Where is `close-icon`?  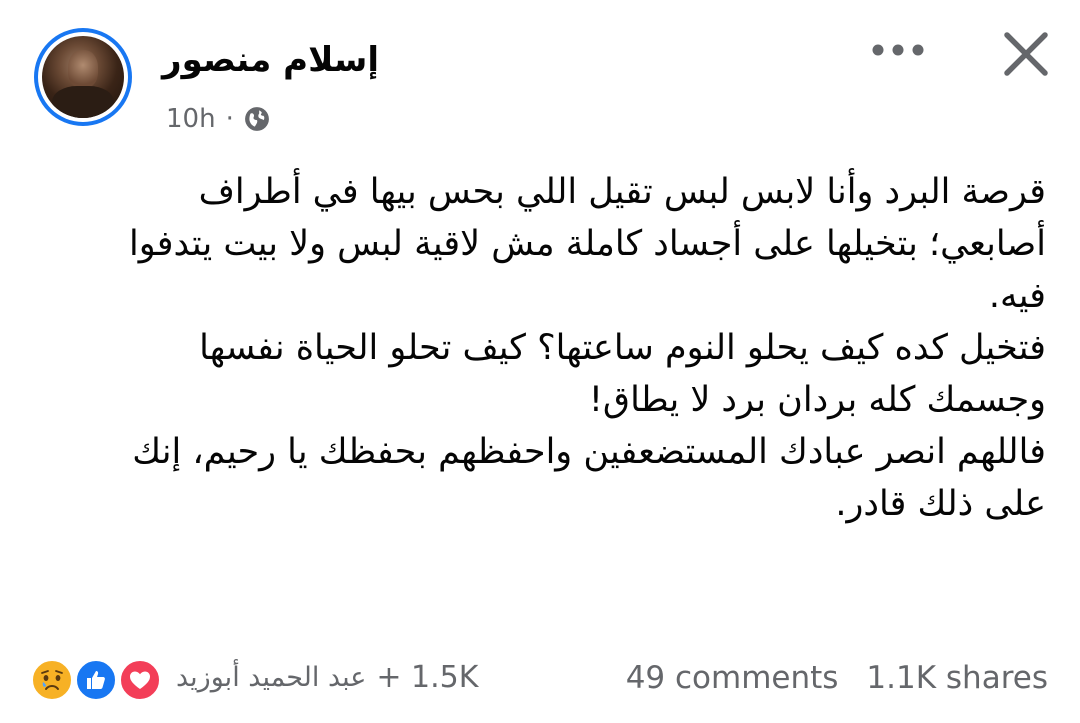
close-icon is located at coordinates (1026, 54).